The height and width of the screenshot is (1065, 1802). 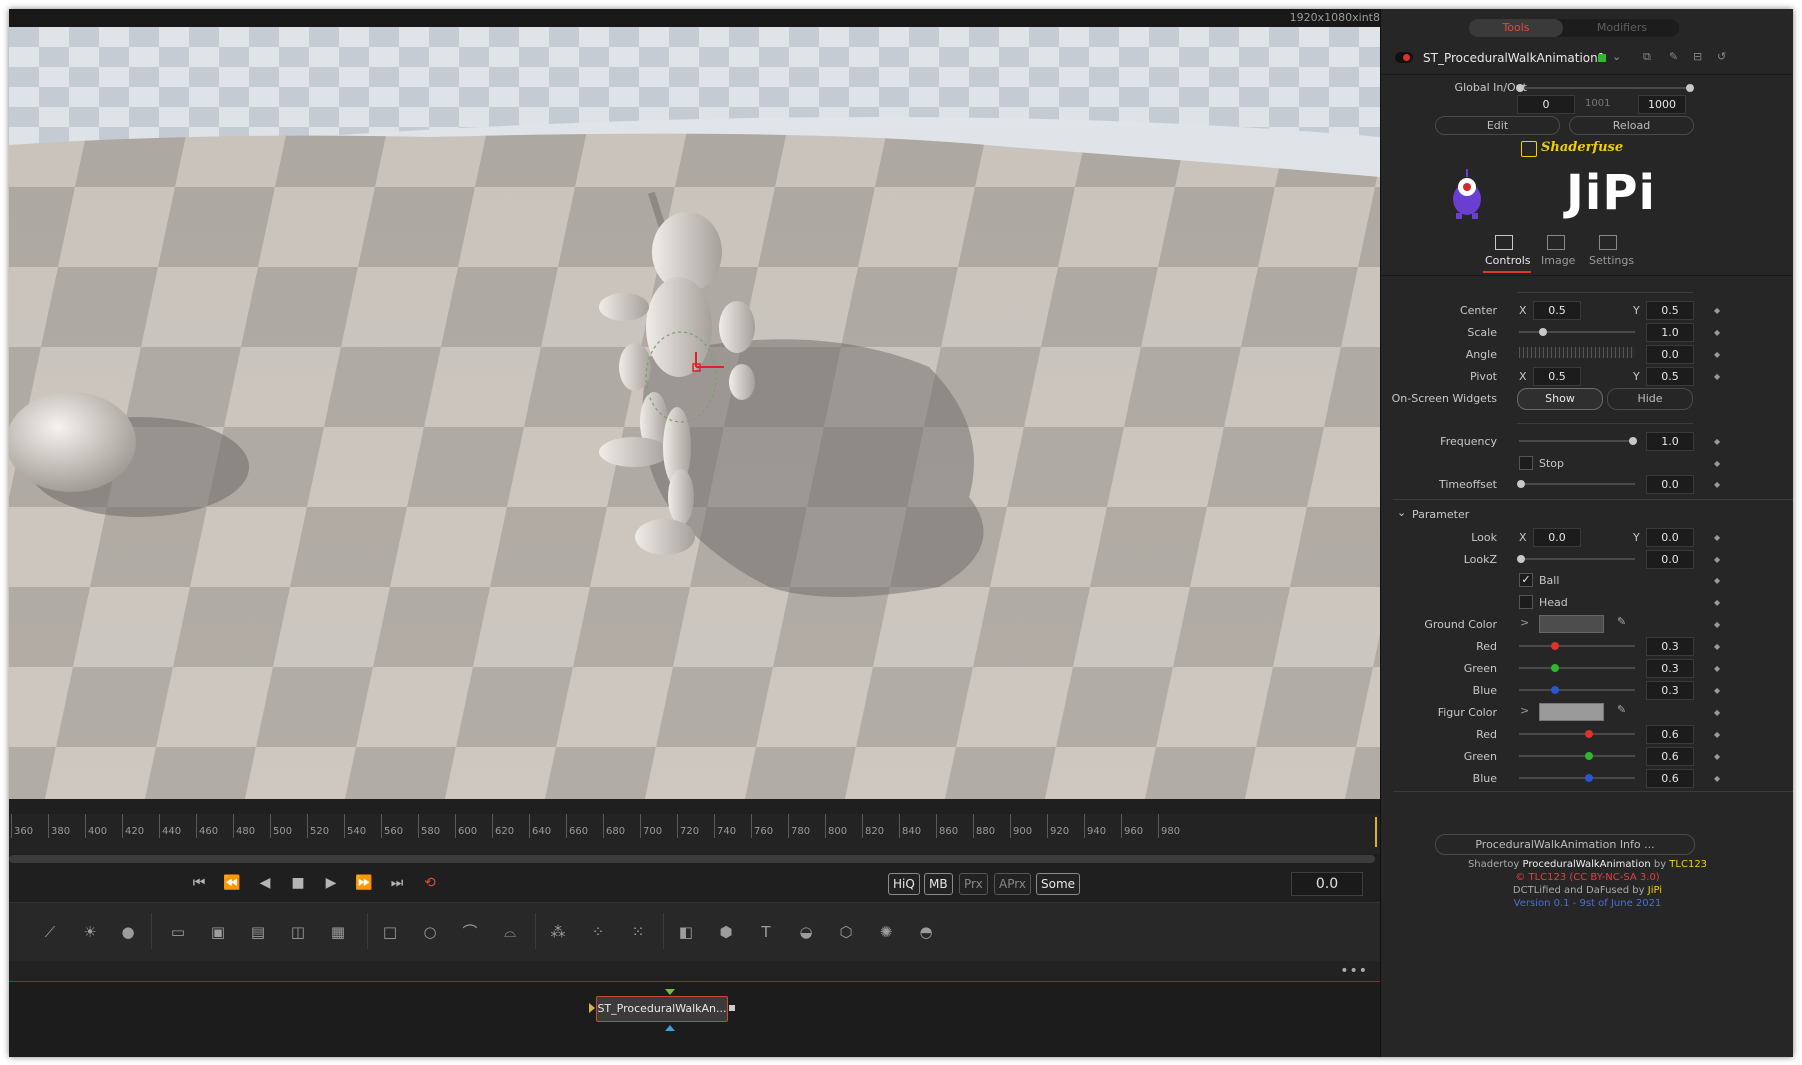 I want to click on subtab-controls: Controls, so click(x=1508, y=260).